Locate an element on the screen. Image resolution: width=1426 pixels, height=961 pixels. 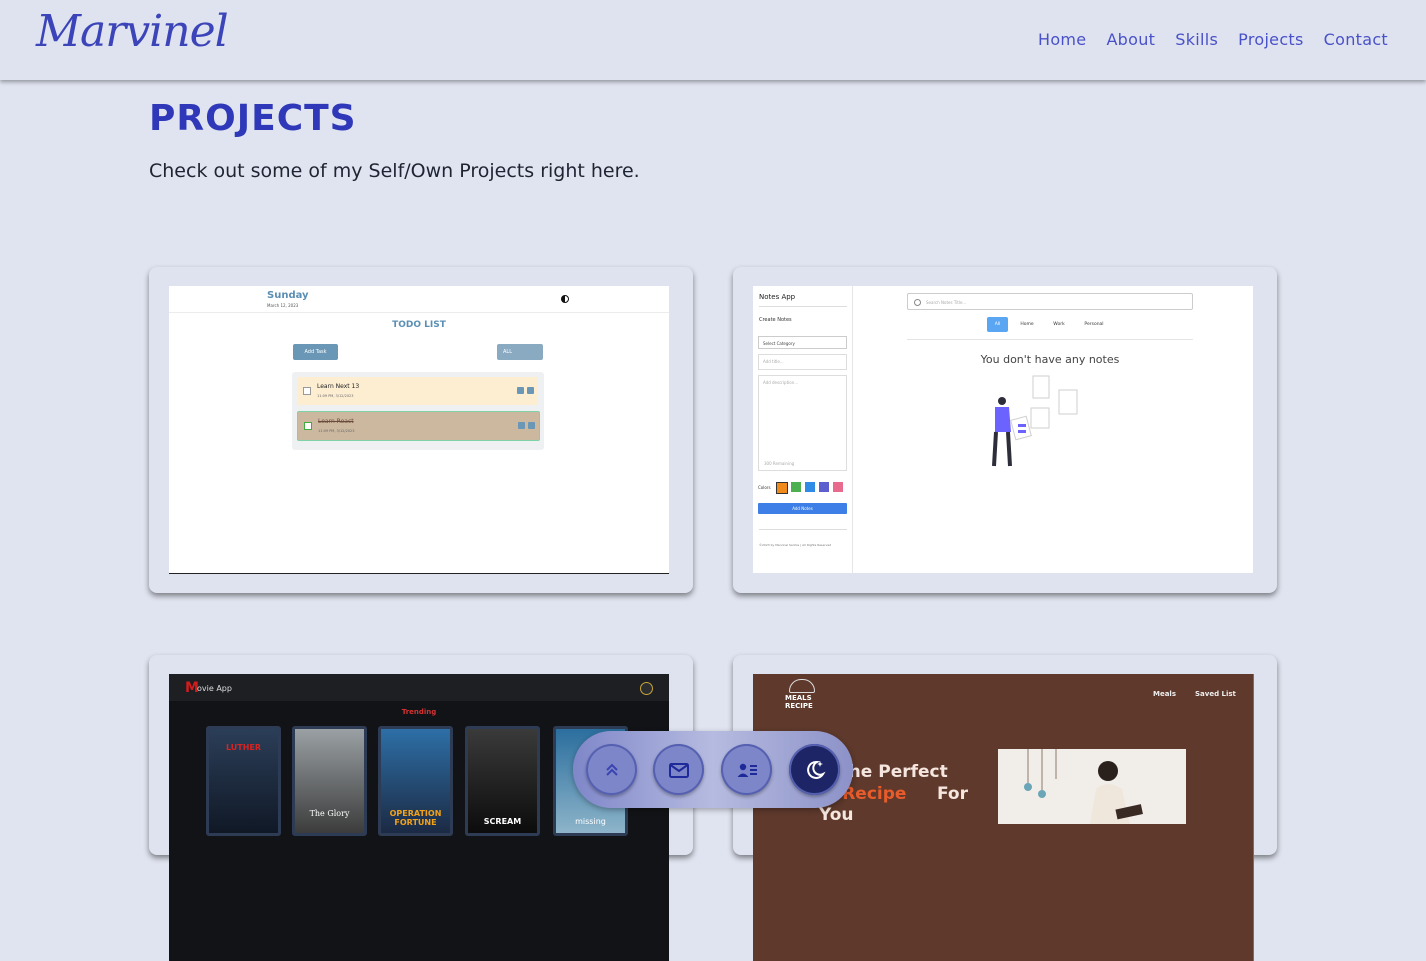
meals-nav-saved-list: Saved List is located at coordinates (1215, 694).